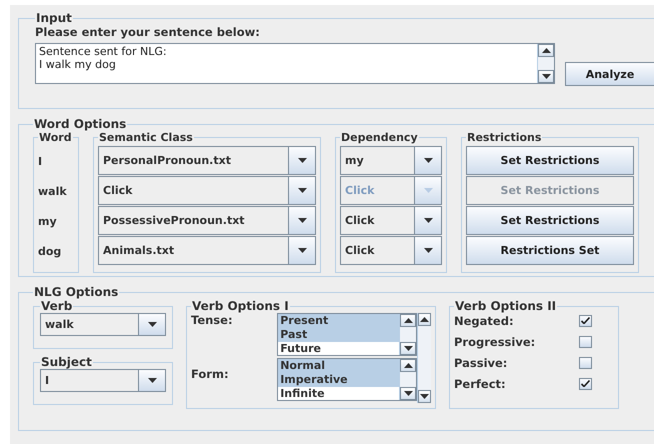 Image resolution: width=654 pixels, height=444 pixels. I want to click on tense-label: Tense:, so click(212, 320).